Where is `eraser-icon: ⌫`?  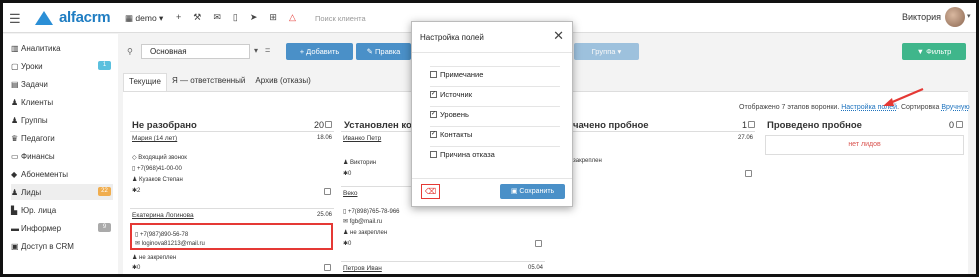 eraser-icon: ⌫ is located at coordinates (430, 191).